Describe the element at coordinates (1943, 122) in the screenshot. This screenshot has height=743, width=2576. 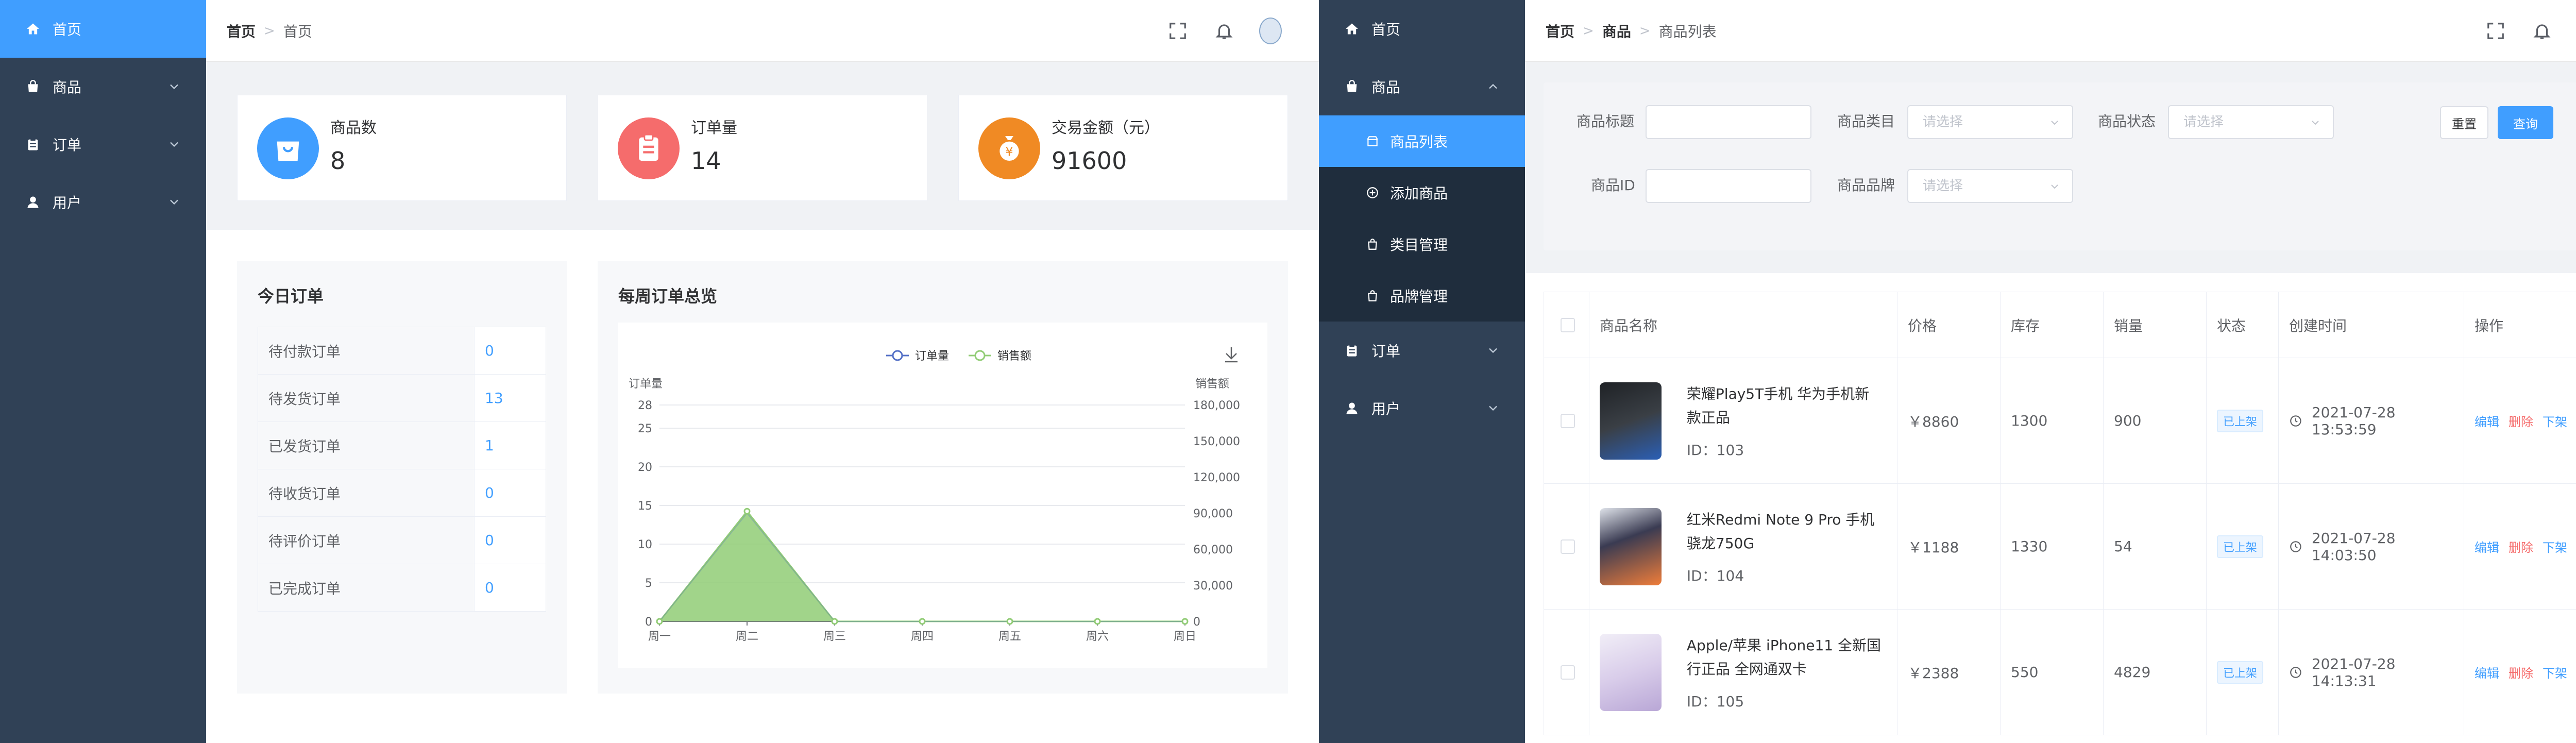
I see `category-placeholder: 请选择` at that location.